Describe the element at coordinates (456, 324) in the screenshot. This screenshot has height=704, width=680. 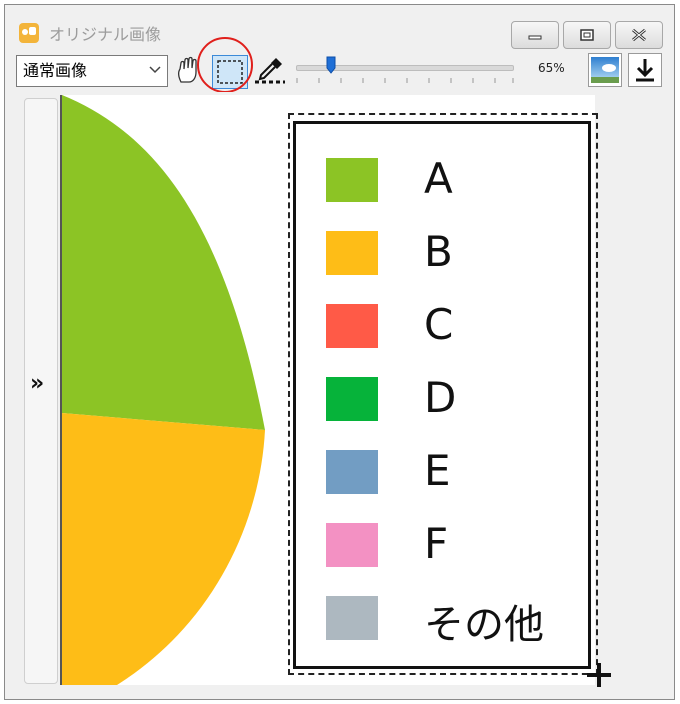
I see `legend-item: C` at that location.